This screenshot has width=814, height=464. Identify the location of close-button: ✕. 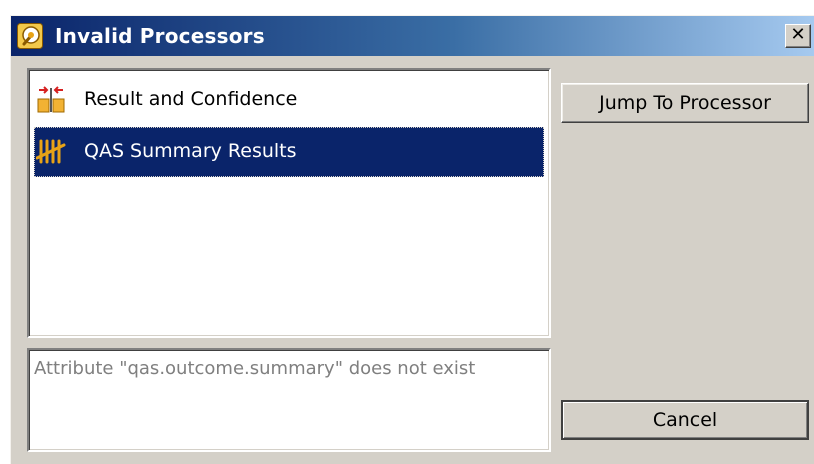
(798, 36).